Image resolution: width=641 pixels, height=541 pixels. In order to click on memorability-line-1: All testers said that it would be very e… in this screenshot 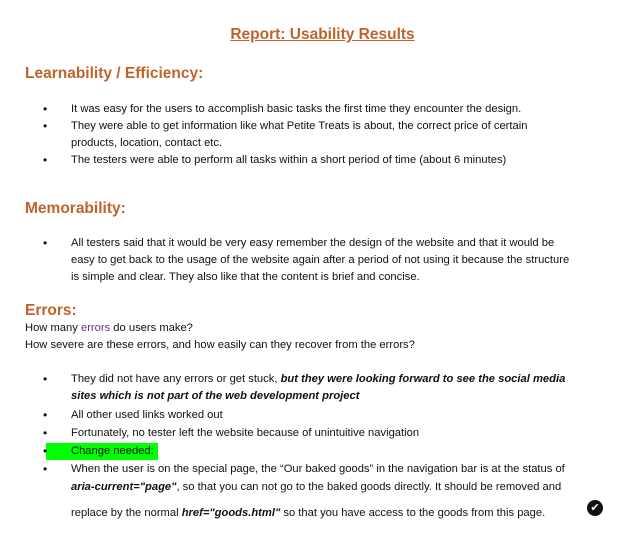, I will do `click(313, 243)`.